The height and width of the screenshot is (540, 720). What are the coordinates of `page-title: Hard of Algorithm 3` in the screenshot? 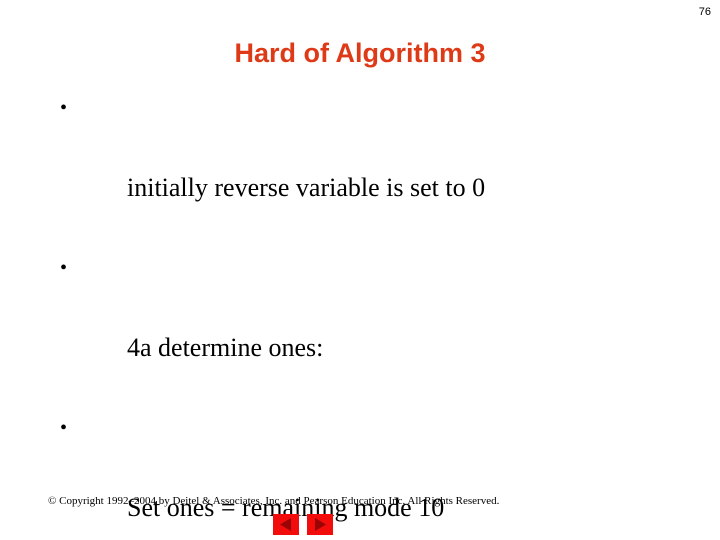 It's located at (360, 53).